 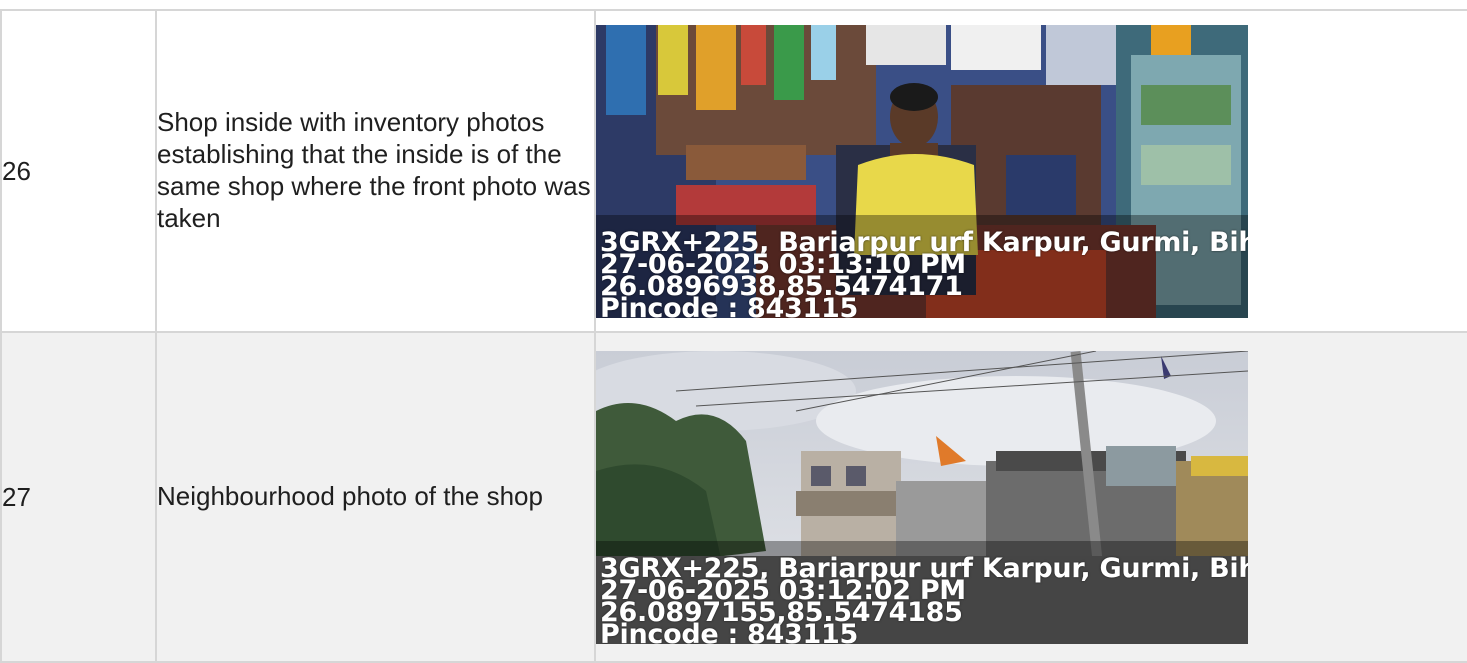 What do you see at coordinates (78, 497) in the screenshot?
I see `row-number: 27` at bounding box center [78, 497].